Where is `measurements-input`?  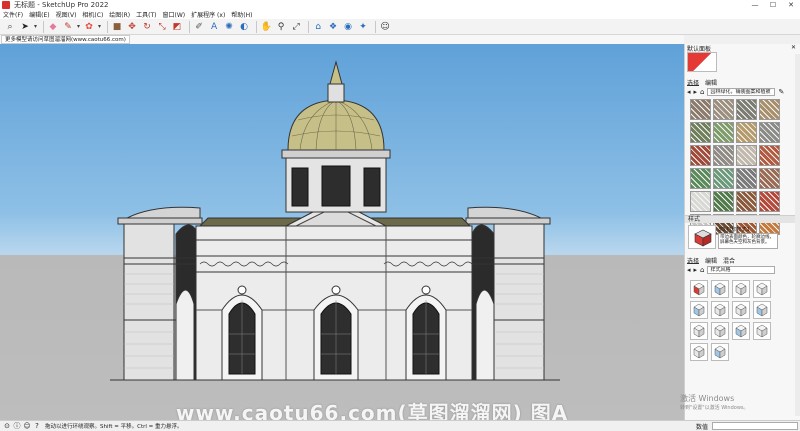
measurements-input is located at coordinates (755, 426).